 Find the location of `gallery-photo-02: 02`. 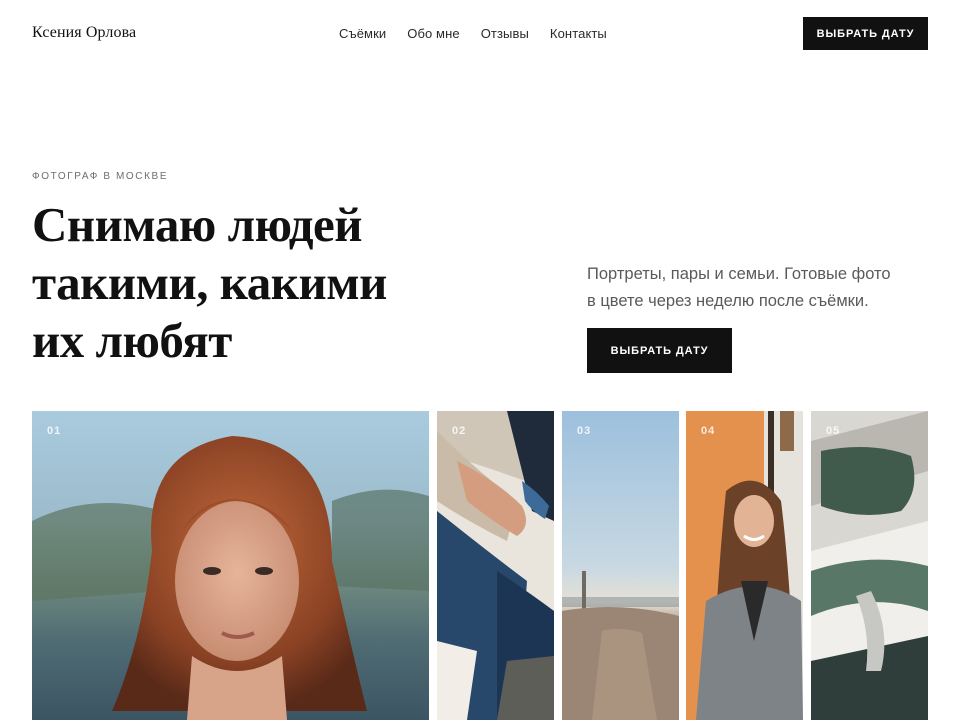

gallery-photo-02: 02 is located at coordinates (495, 565).